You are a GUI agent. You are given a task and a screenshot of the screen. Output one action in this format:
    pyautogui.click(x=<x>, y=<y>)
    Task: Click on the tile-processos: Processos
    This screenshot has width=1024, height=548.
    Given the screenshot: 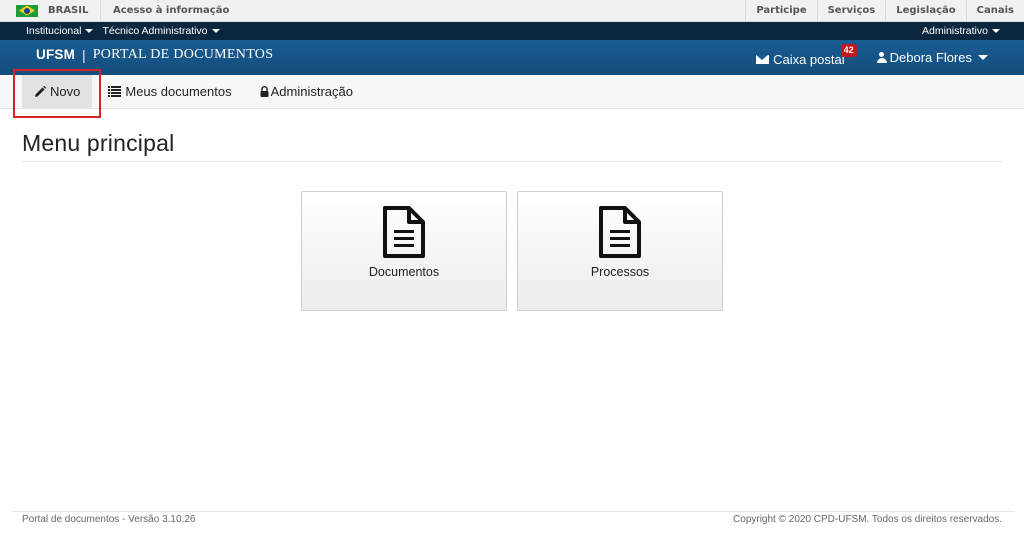 What is the action you would take?
    pyautogui.click(x=620, y=251)
    